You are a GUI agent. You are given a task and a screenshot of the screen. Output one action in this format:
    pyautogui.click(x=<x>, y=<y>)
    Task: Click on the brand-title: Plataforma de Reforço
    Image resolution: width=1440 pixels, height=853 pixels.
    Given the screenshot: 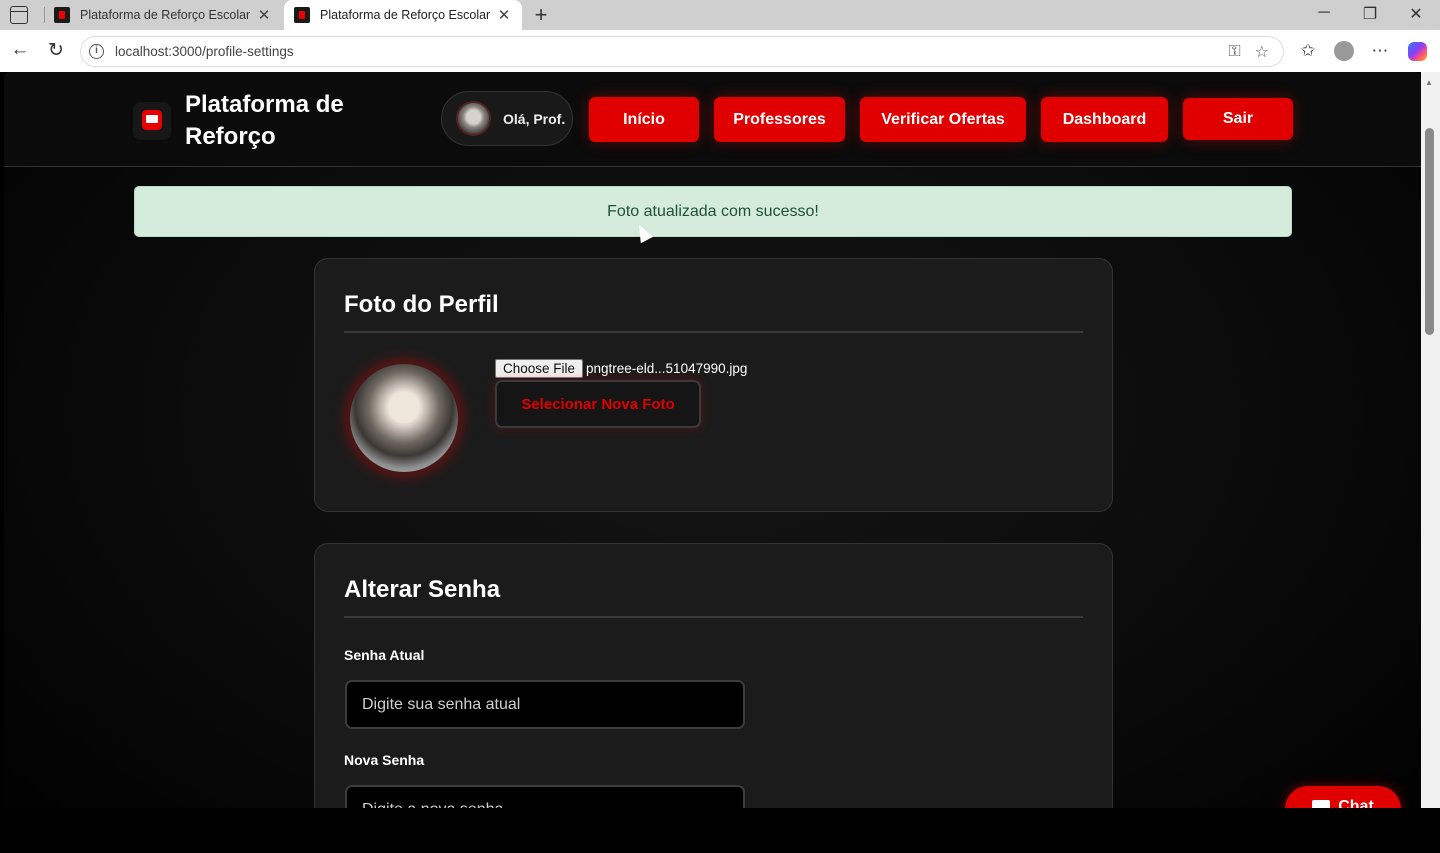 What is the action you would take?
    pyautogui.click(x=295, y=121)
    